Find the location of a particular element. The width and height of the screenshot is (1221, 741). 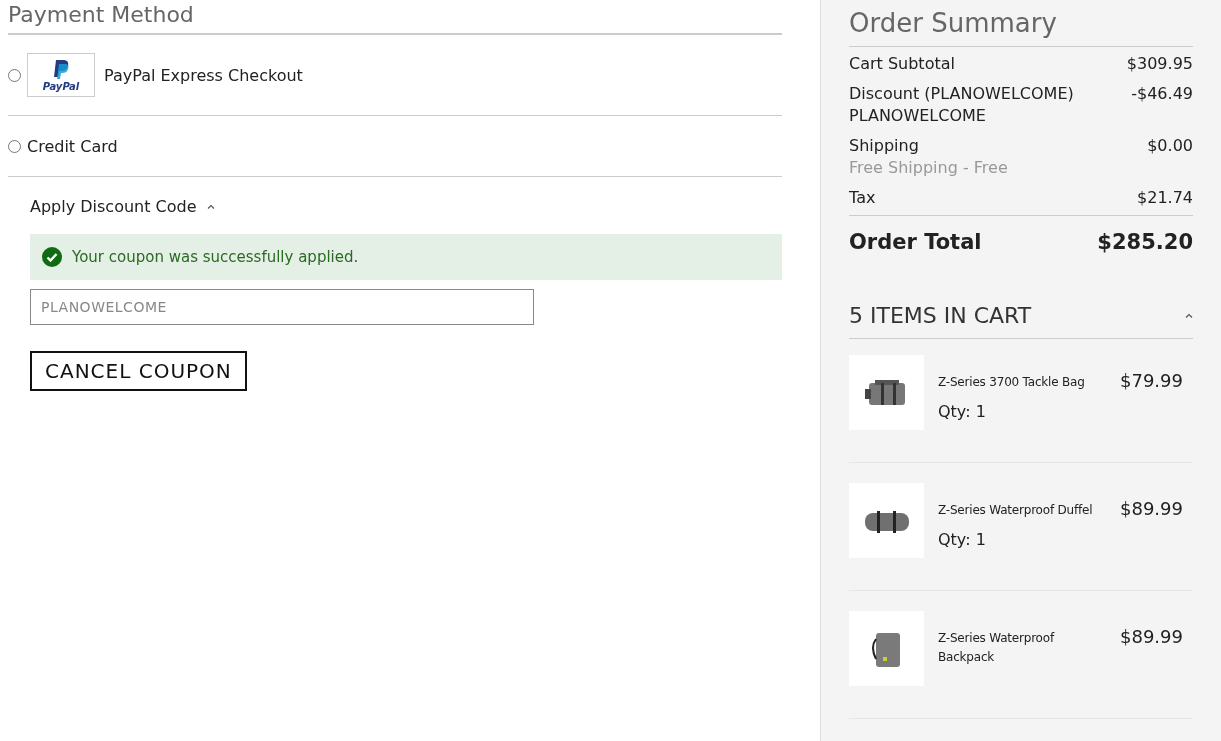

message-text: Your coupon was successfully applied. is located at coordinates (215, 257).